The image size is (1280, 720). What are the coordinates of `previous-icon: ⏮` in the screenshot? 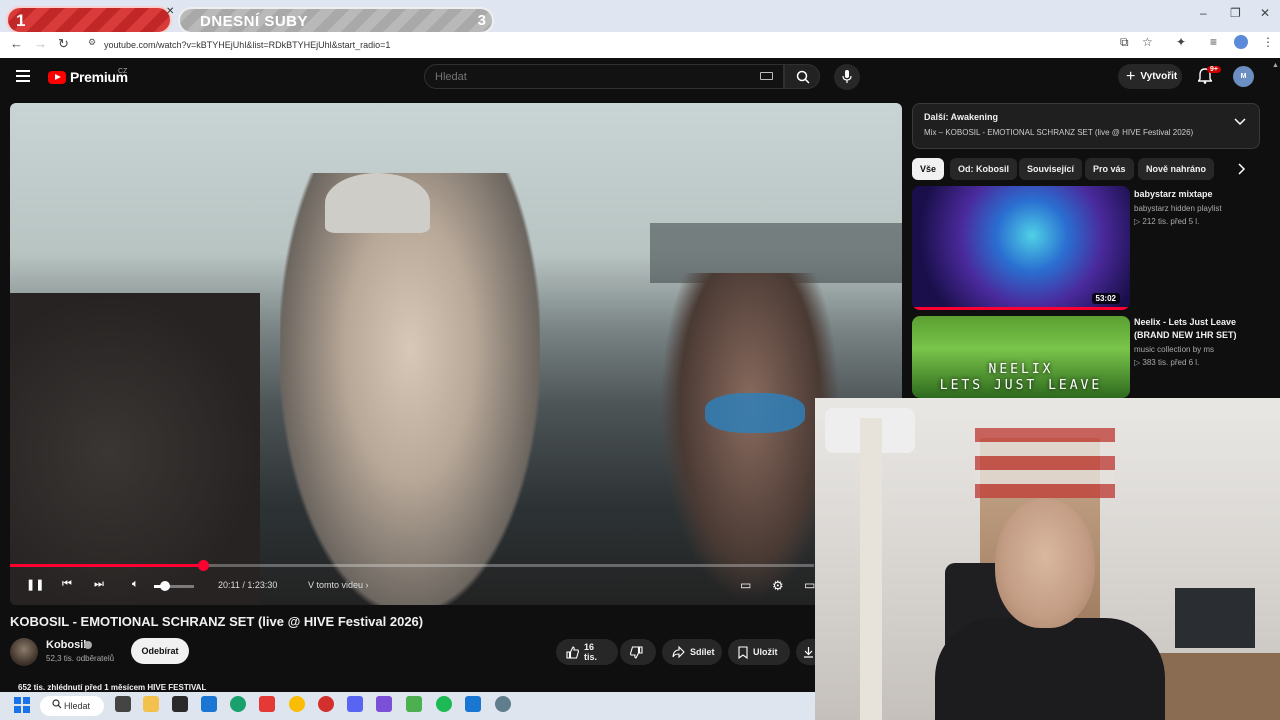 It's located at (67, 584).